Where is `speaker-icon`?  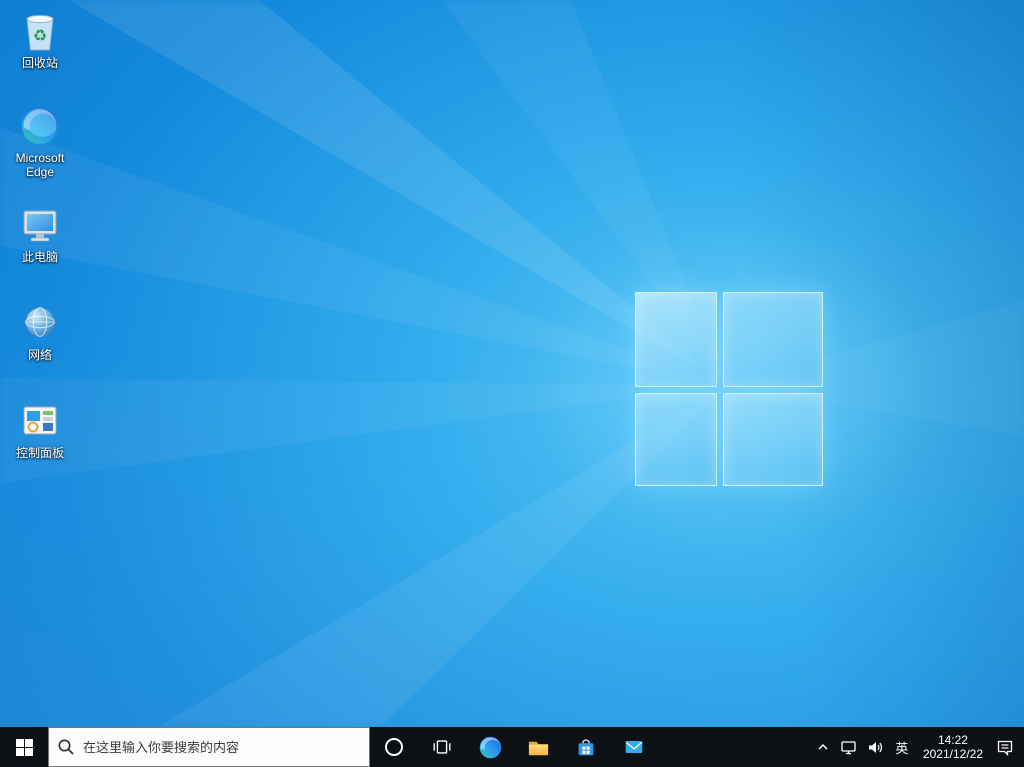
speaker-icon is located at coordinates (875, 747).